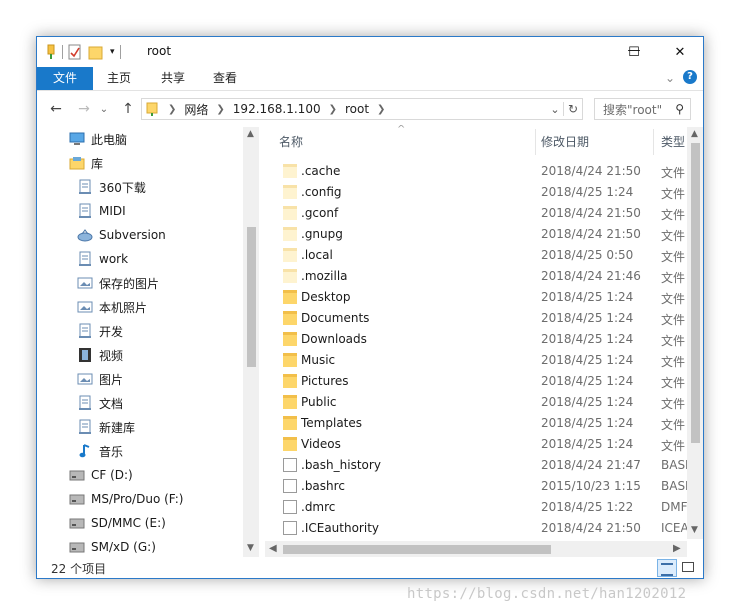 This screenshot has height=614, width=738. What do you see at coordinates (117, 523) in the screenshot?
I see `sidebar-item: SD/MMC (E:)` at bounding box center [117, 523].